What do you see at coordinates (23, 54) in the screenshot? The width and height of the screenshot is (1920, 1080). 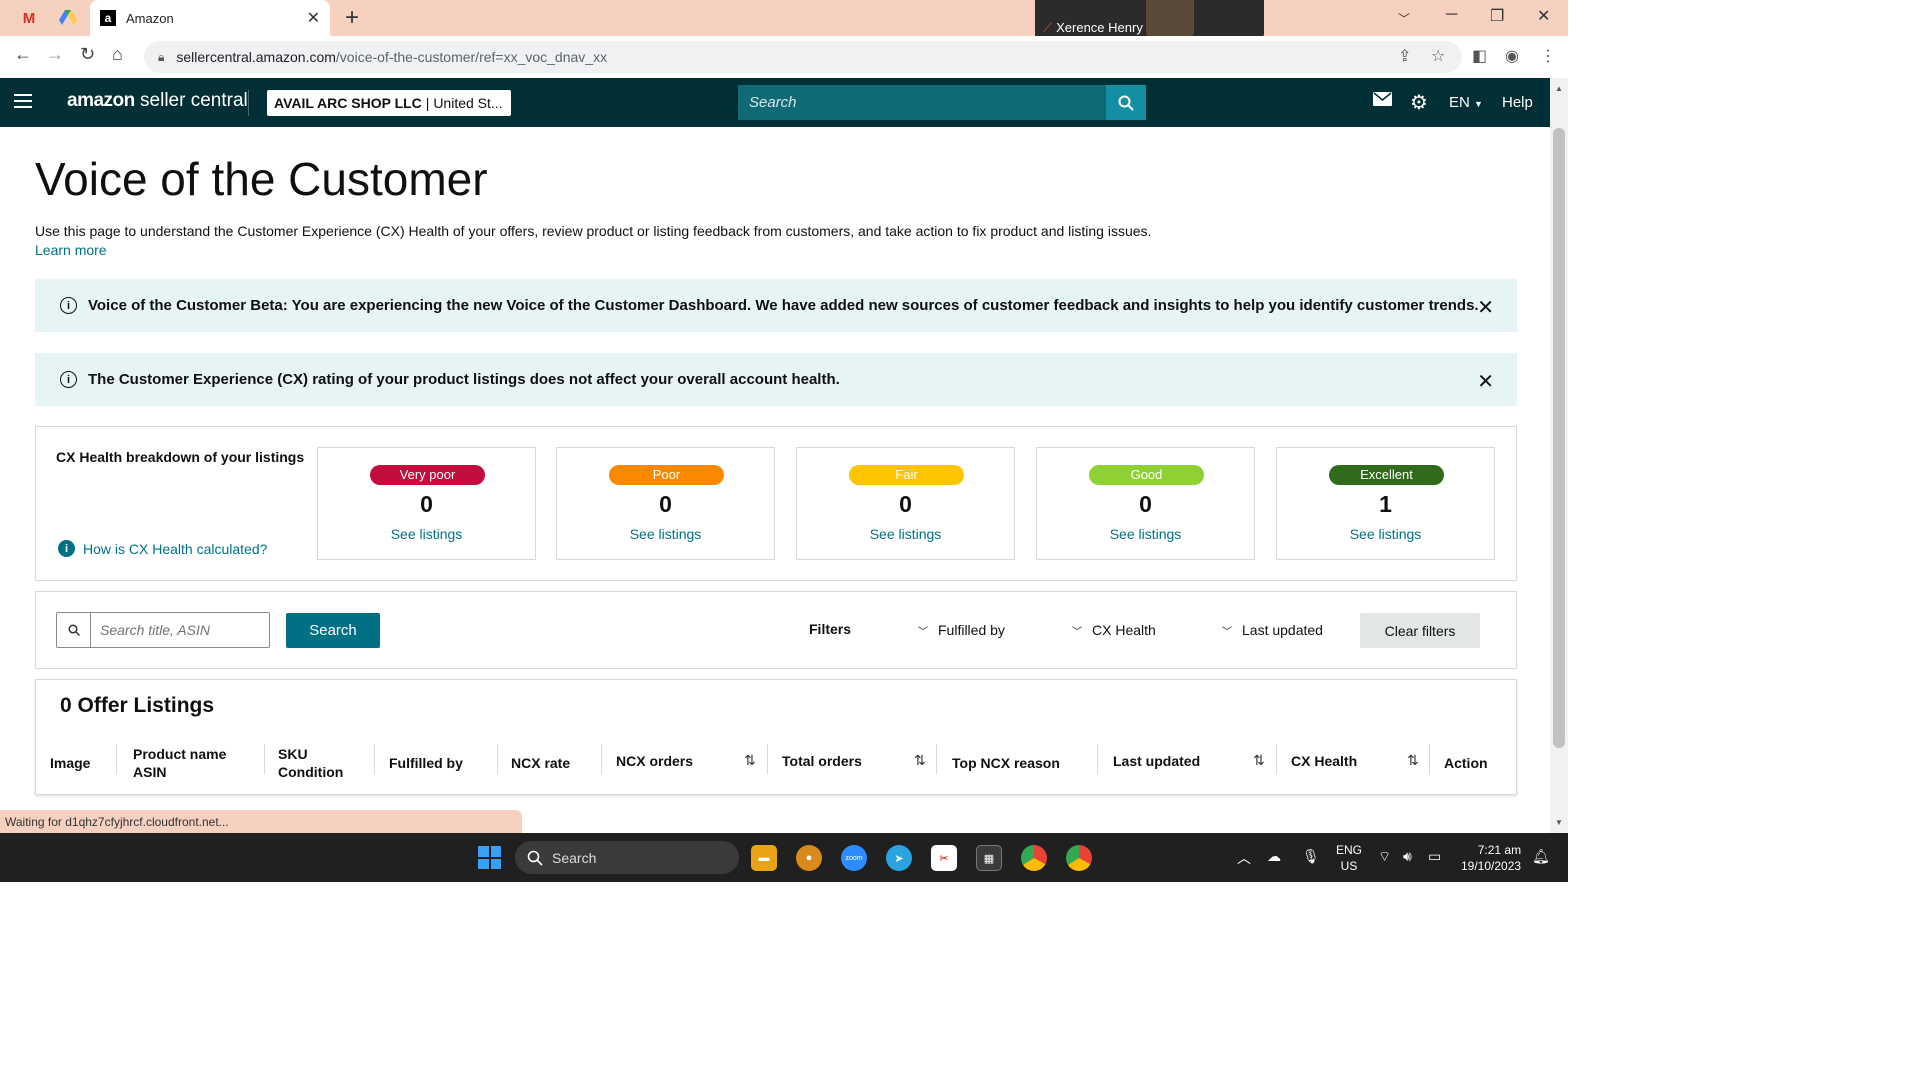 I see `back-icon: ←` at bounding box center [23, 54].